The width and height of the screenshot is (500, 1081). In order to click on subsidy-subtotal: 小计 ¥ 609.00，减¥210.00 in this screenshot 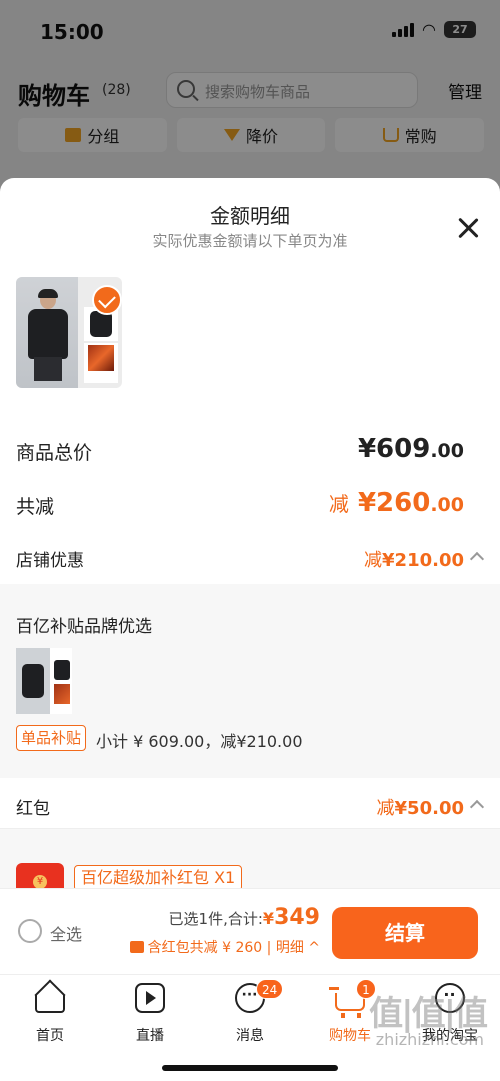, I will do `click(199, 741)`.